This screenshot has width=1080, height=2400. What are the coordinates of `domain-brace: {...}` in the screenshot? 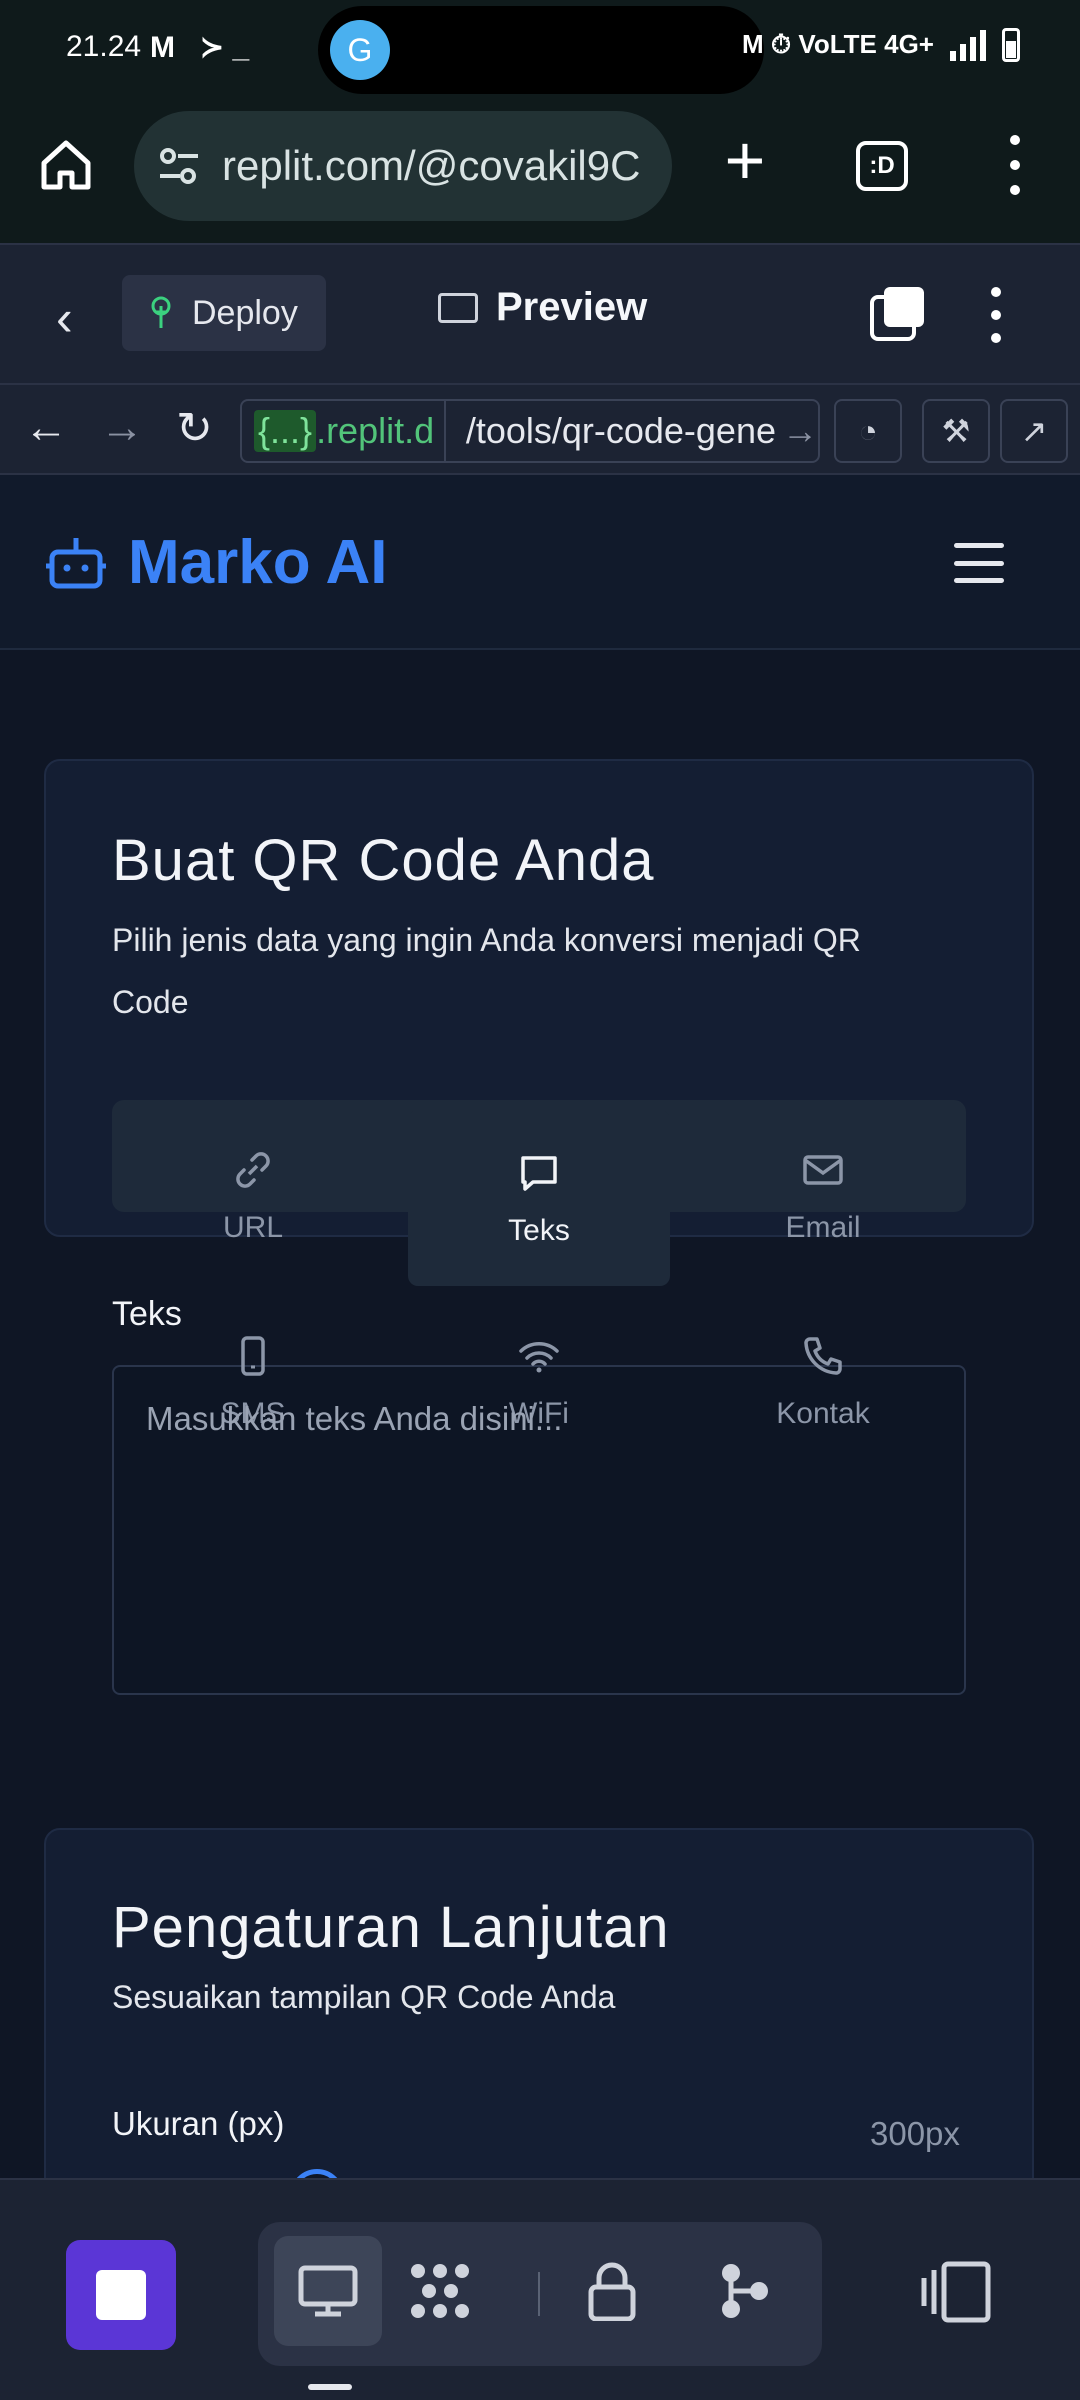 It's located at (285, 431).